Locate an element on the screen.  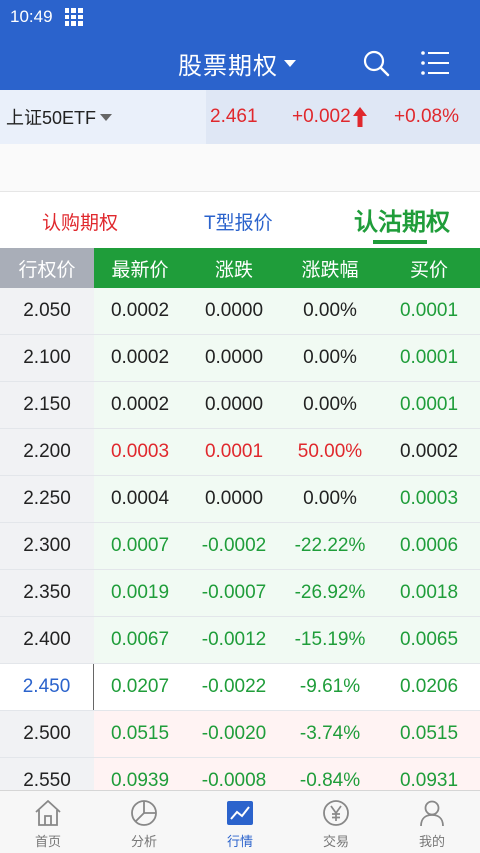
table-row: 2.200 0.0003 0.0001 50.00% 0.0002 is located at coordinates (240, 452).